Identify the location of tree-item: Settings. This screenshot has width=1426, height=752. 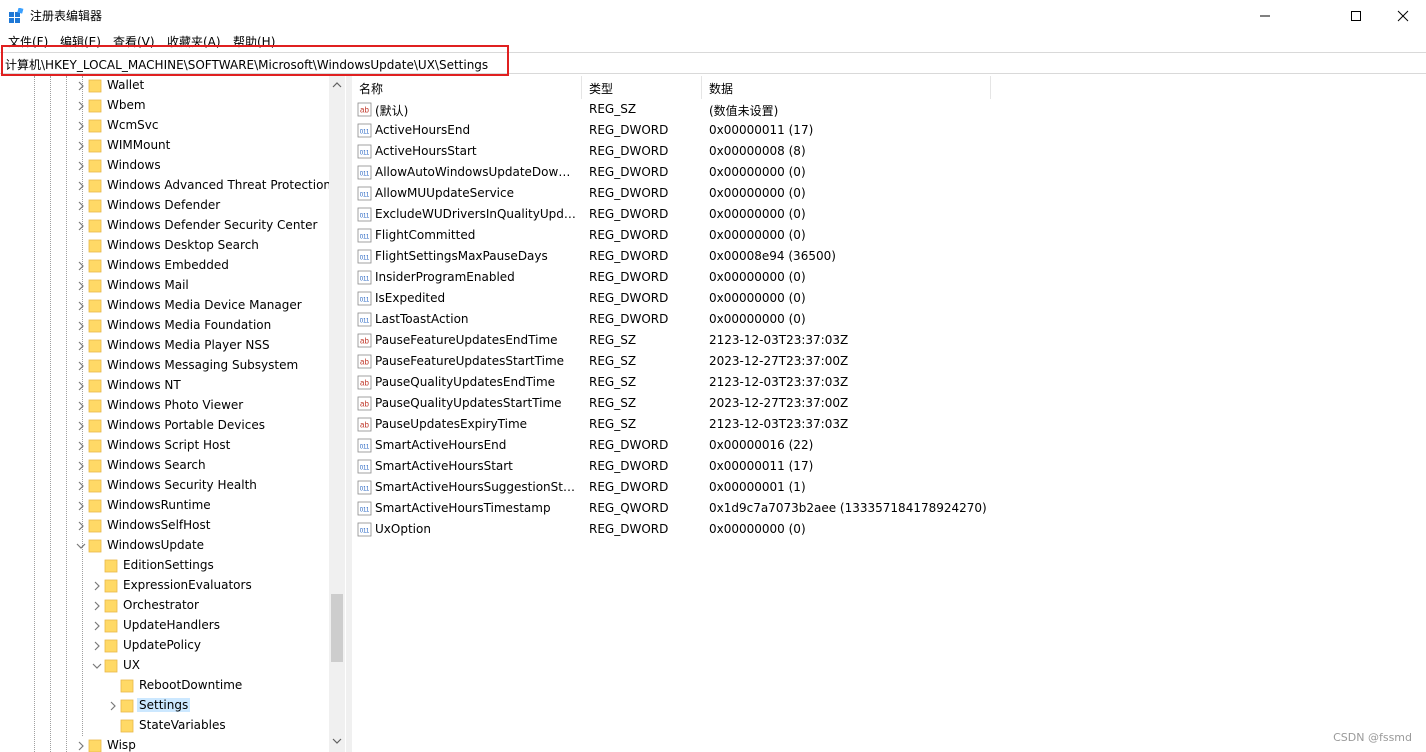
(165, 706).